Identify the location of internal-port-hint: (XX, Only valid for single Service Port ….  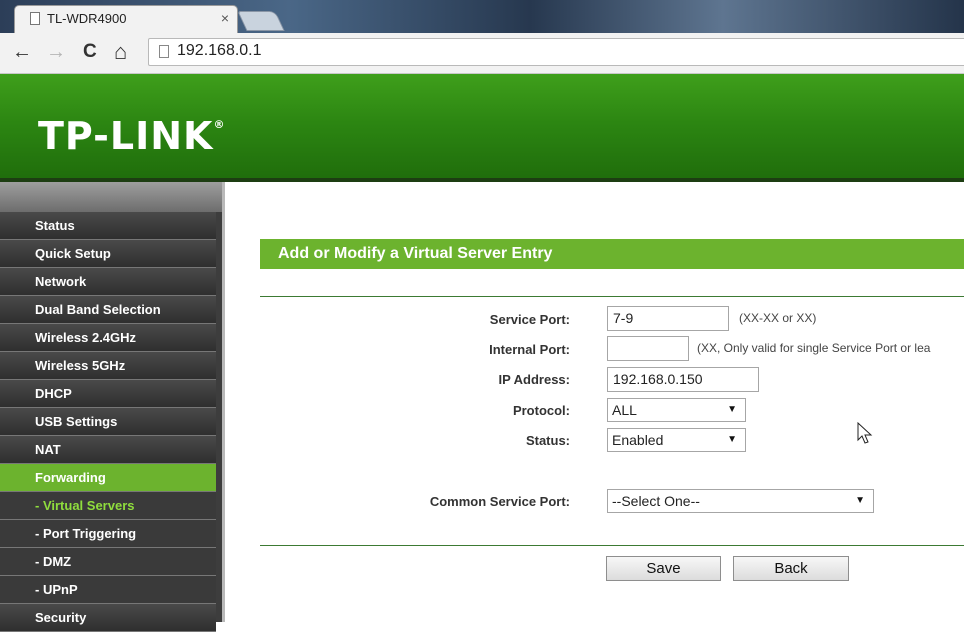
(814, 348).